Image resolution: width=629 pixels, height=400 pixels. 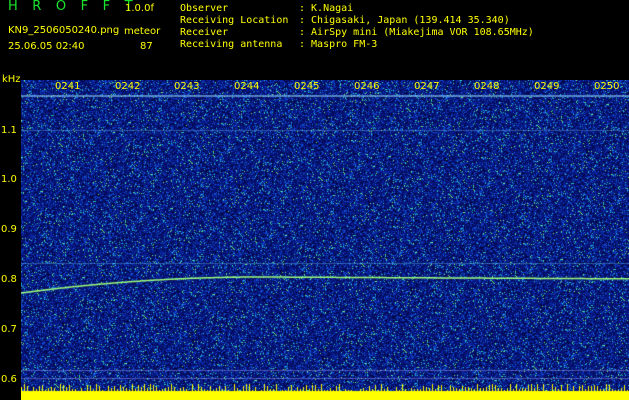 I want to click on meteor-count: 87, so click(x=146, y=46).